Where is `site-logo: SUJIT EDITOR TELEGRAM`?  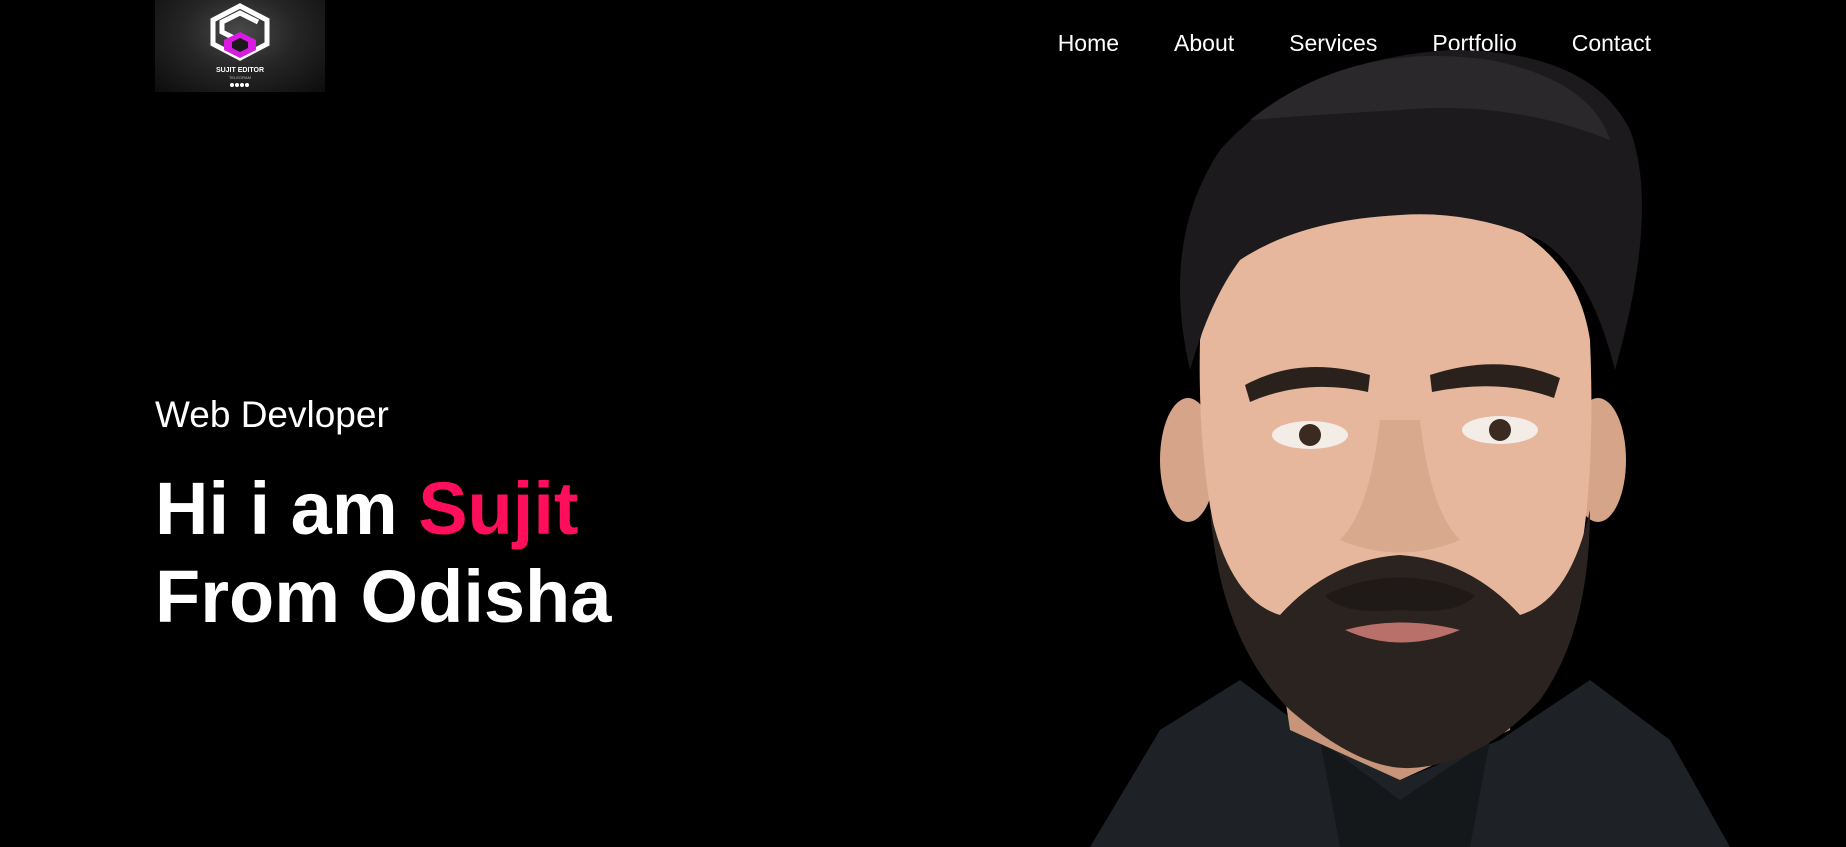
site-logo: SUJIT EDITOR TELEGRAM is located at coordinates (240, 46).